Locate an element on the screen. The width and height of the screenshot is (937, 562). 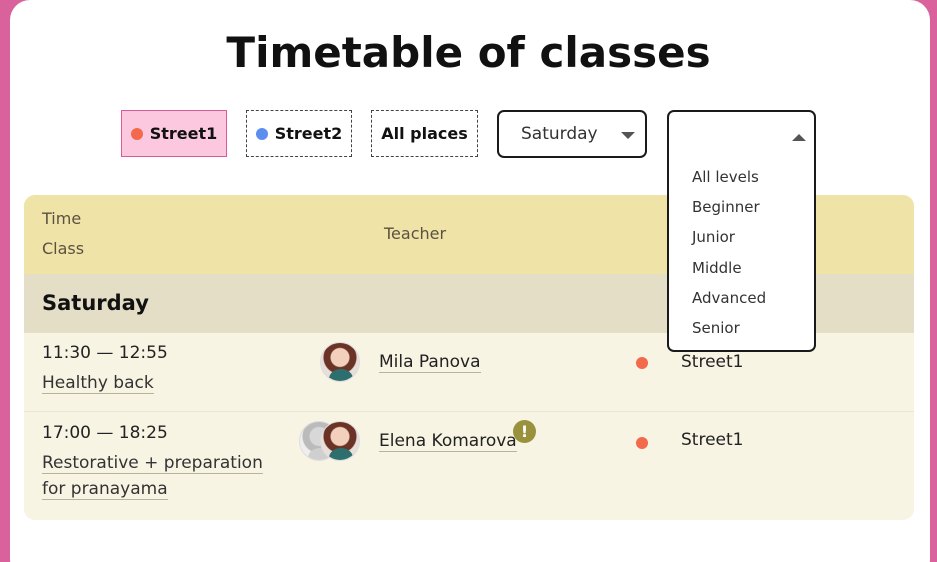
filter-street1-label: Street1 is located at coordinates (183, 133).